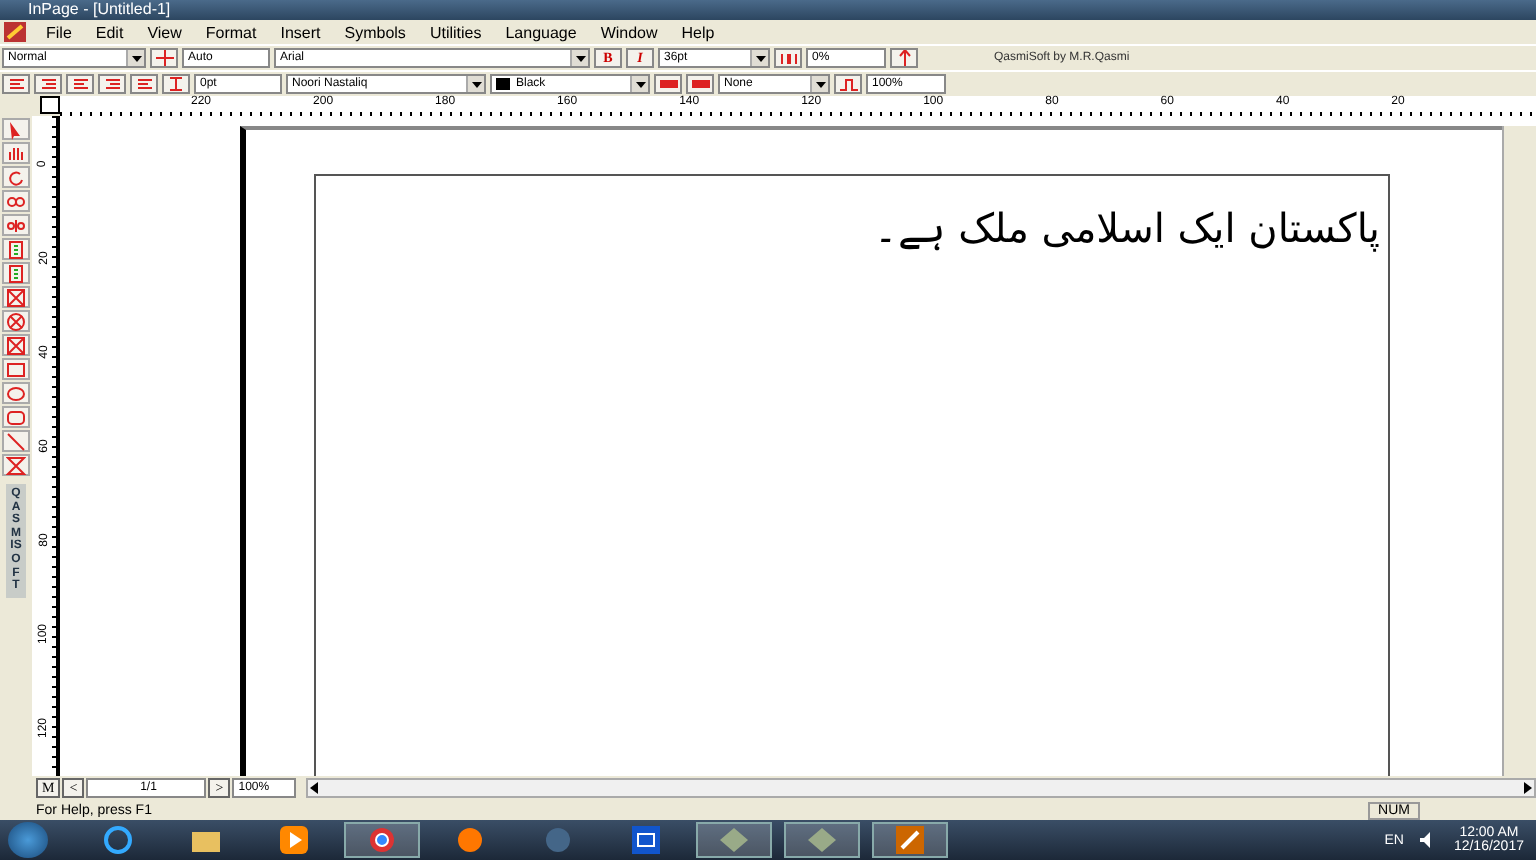  I want to click on rectangle-icon, so click(16, 369).